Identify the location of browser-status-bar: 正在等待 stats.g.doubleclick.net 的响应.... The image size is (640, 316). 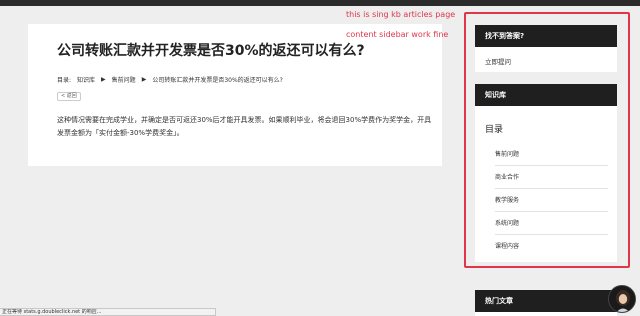
(108, 312).